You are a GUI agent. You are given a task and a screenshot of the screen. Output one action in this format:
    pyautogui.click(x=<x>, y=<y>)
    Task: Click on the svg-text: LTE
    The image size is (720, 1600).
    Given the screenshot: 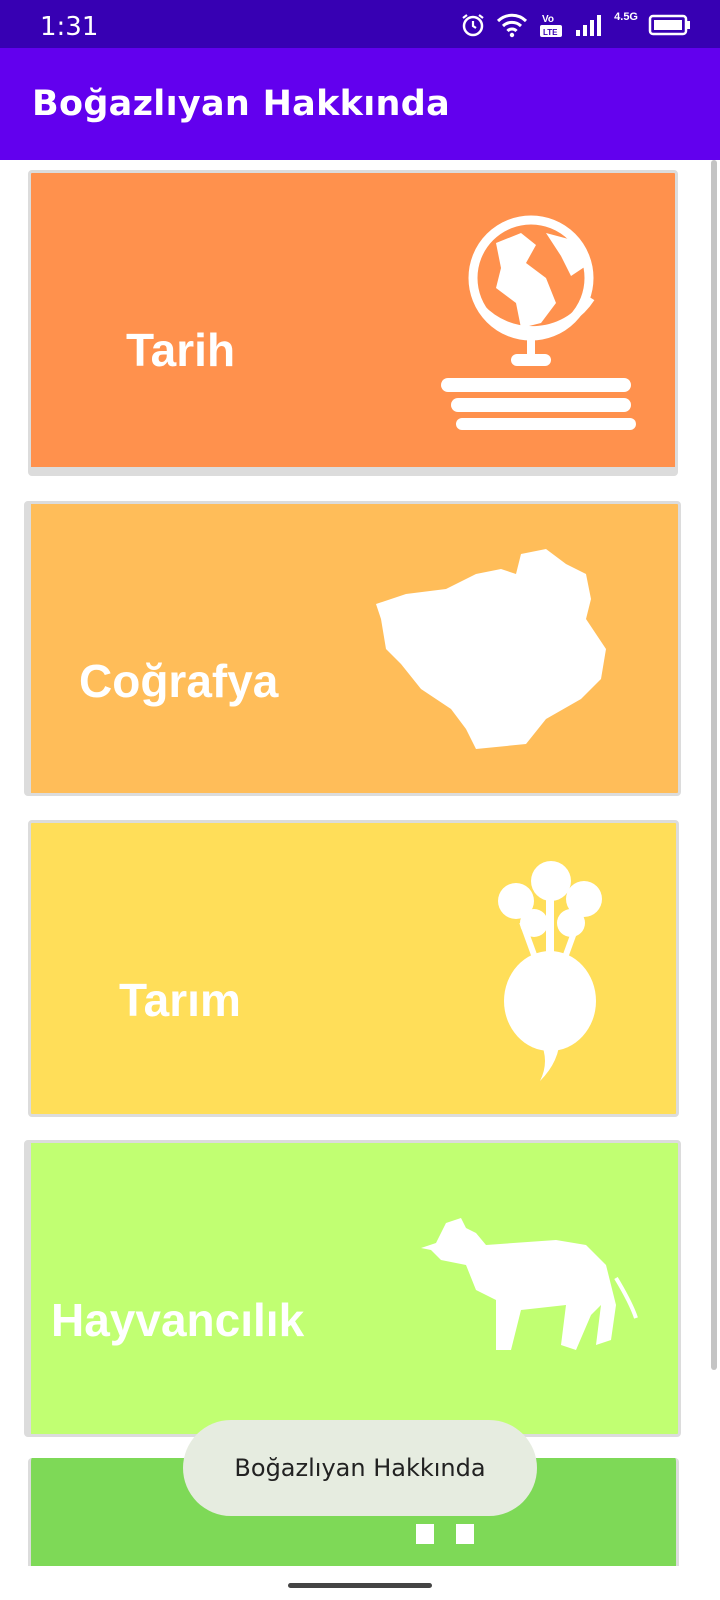 What is the action you would take?
    pyautogui.click(x=550, y=32)
    